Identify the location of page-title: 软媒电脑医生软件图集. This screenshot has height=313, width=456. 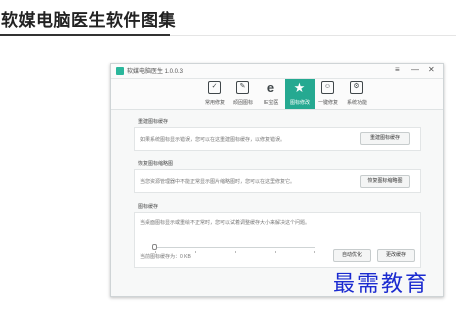
(88, 21).